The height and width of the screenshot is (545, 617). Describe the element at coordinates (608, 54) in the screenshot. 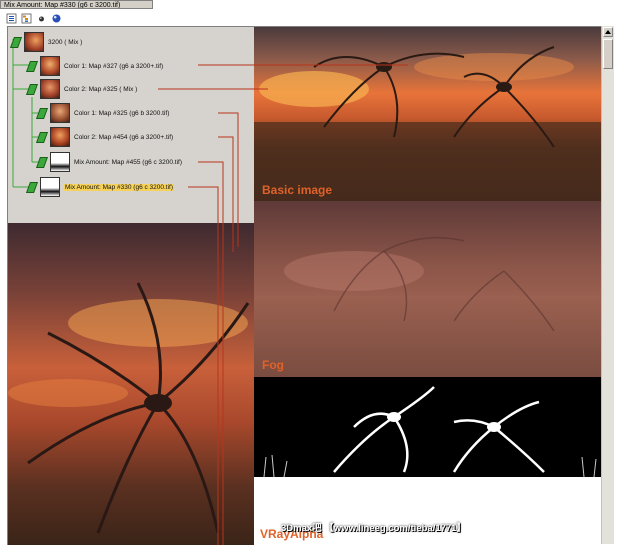

I see `scrollbar-thumb` at that location.